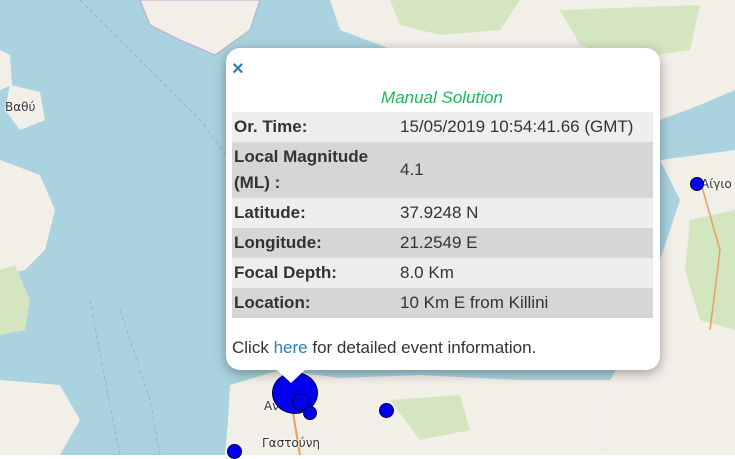  Describe the element at coordinates (301, 169) in the screenshot. I see `row-key: Local Magnitude (ML) :` at that location.